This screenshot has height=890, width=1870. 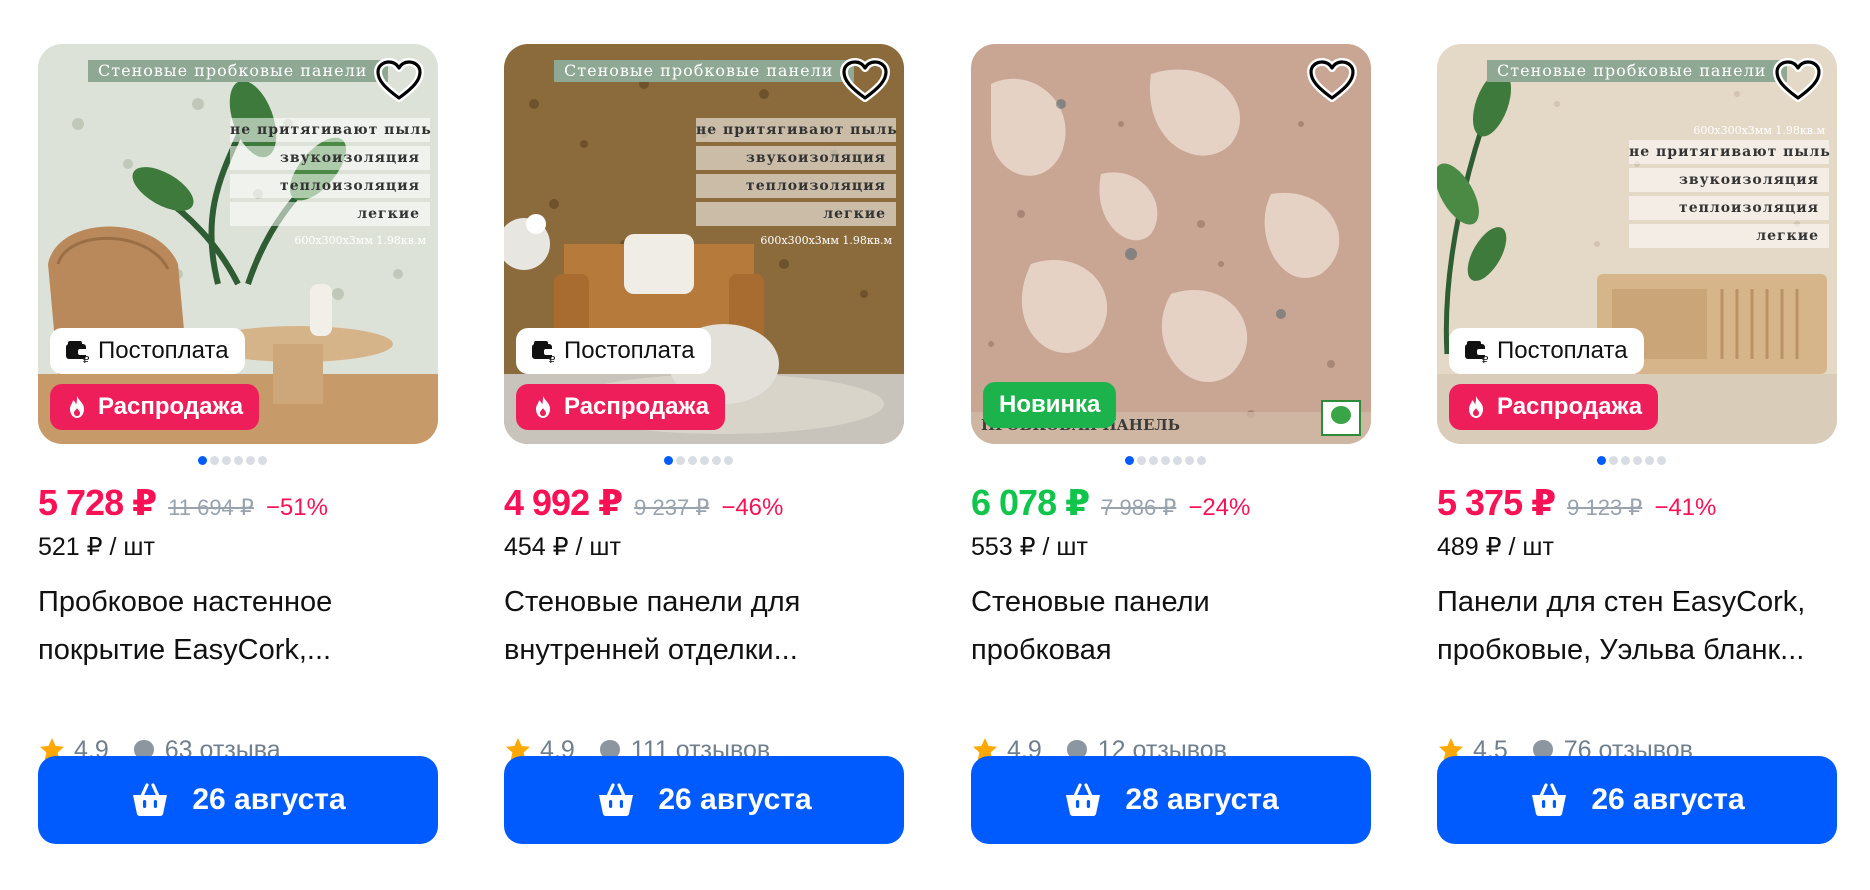 What do you see at coordinates (1219, 507) in the screenshot?
I see `discount-percent: −24%` at bounding box center [1219, 507].